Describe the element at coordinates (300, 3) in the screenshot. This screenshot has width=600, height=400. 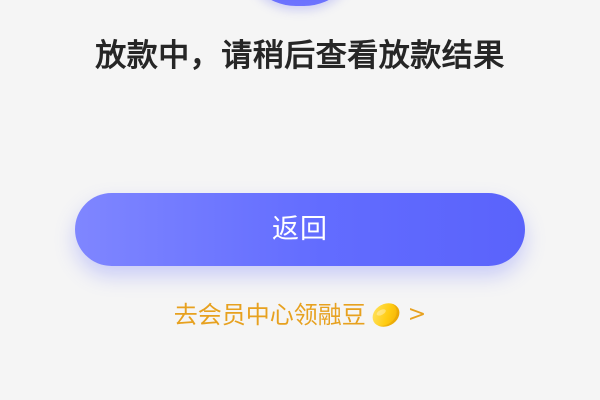
I see `status-graphic-icon` at that location.